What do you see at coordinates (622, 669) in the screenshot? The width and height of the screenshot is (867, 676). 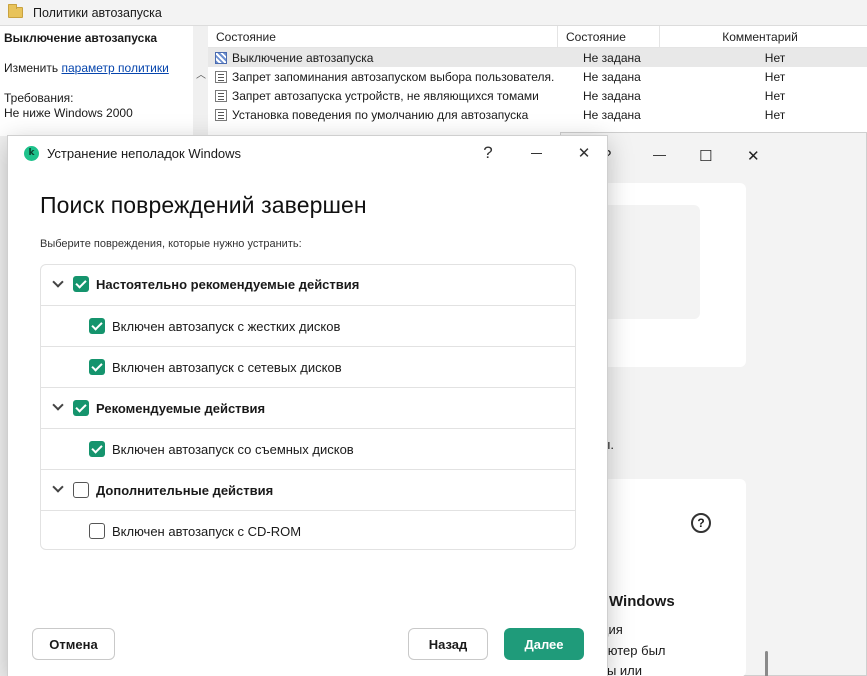 I see `background-text-fragment: ты или` at bounding box center [622, 669].